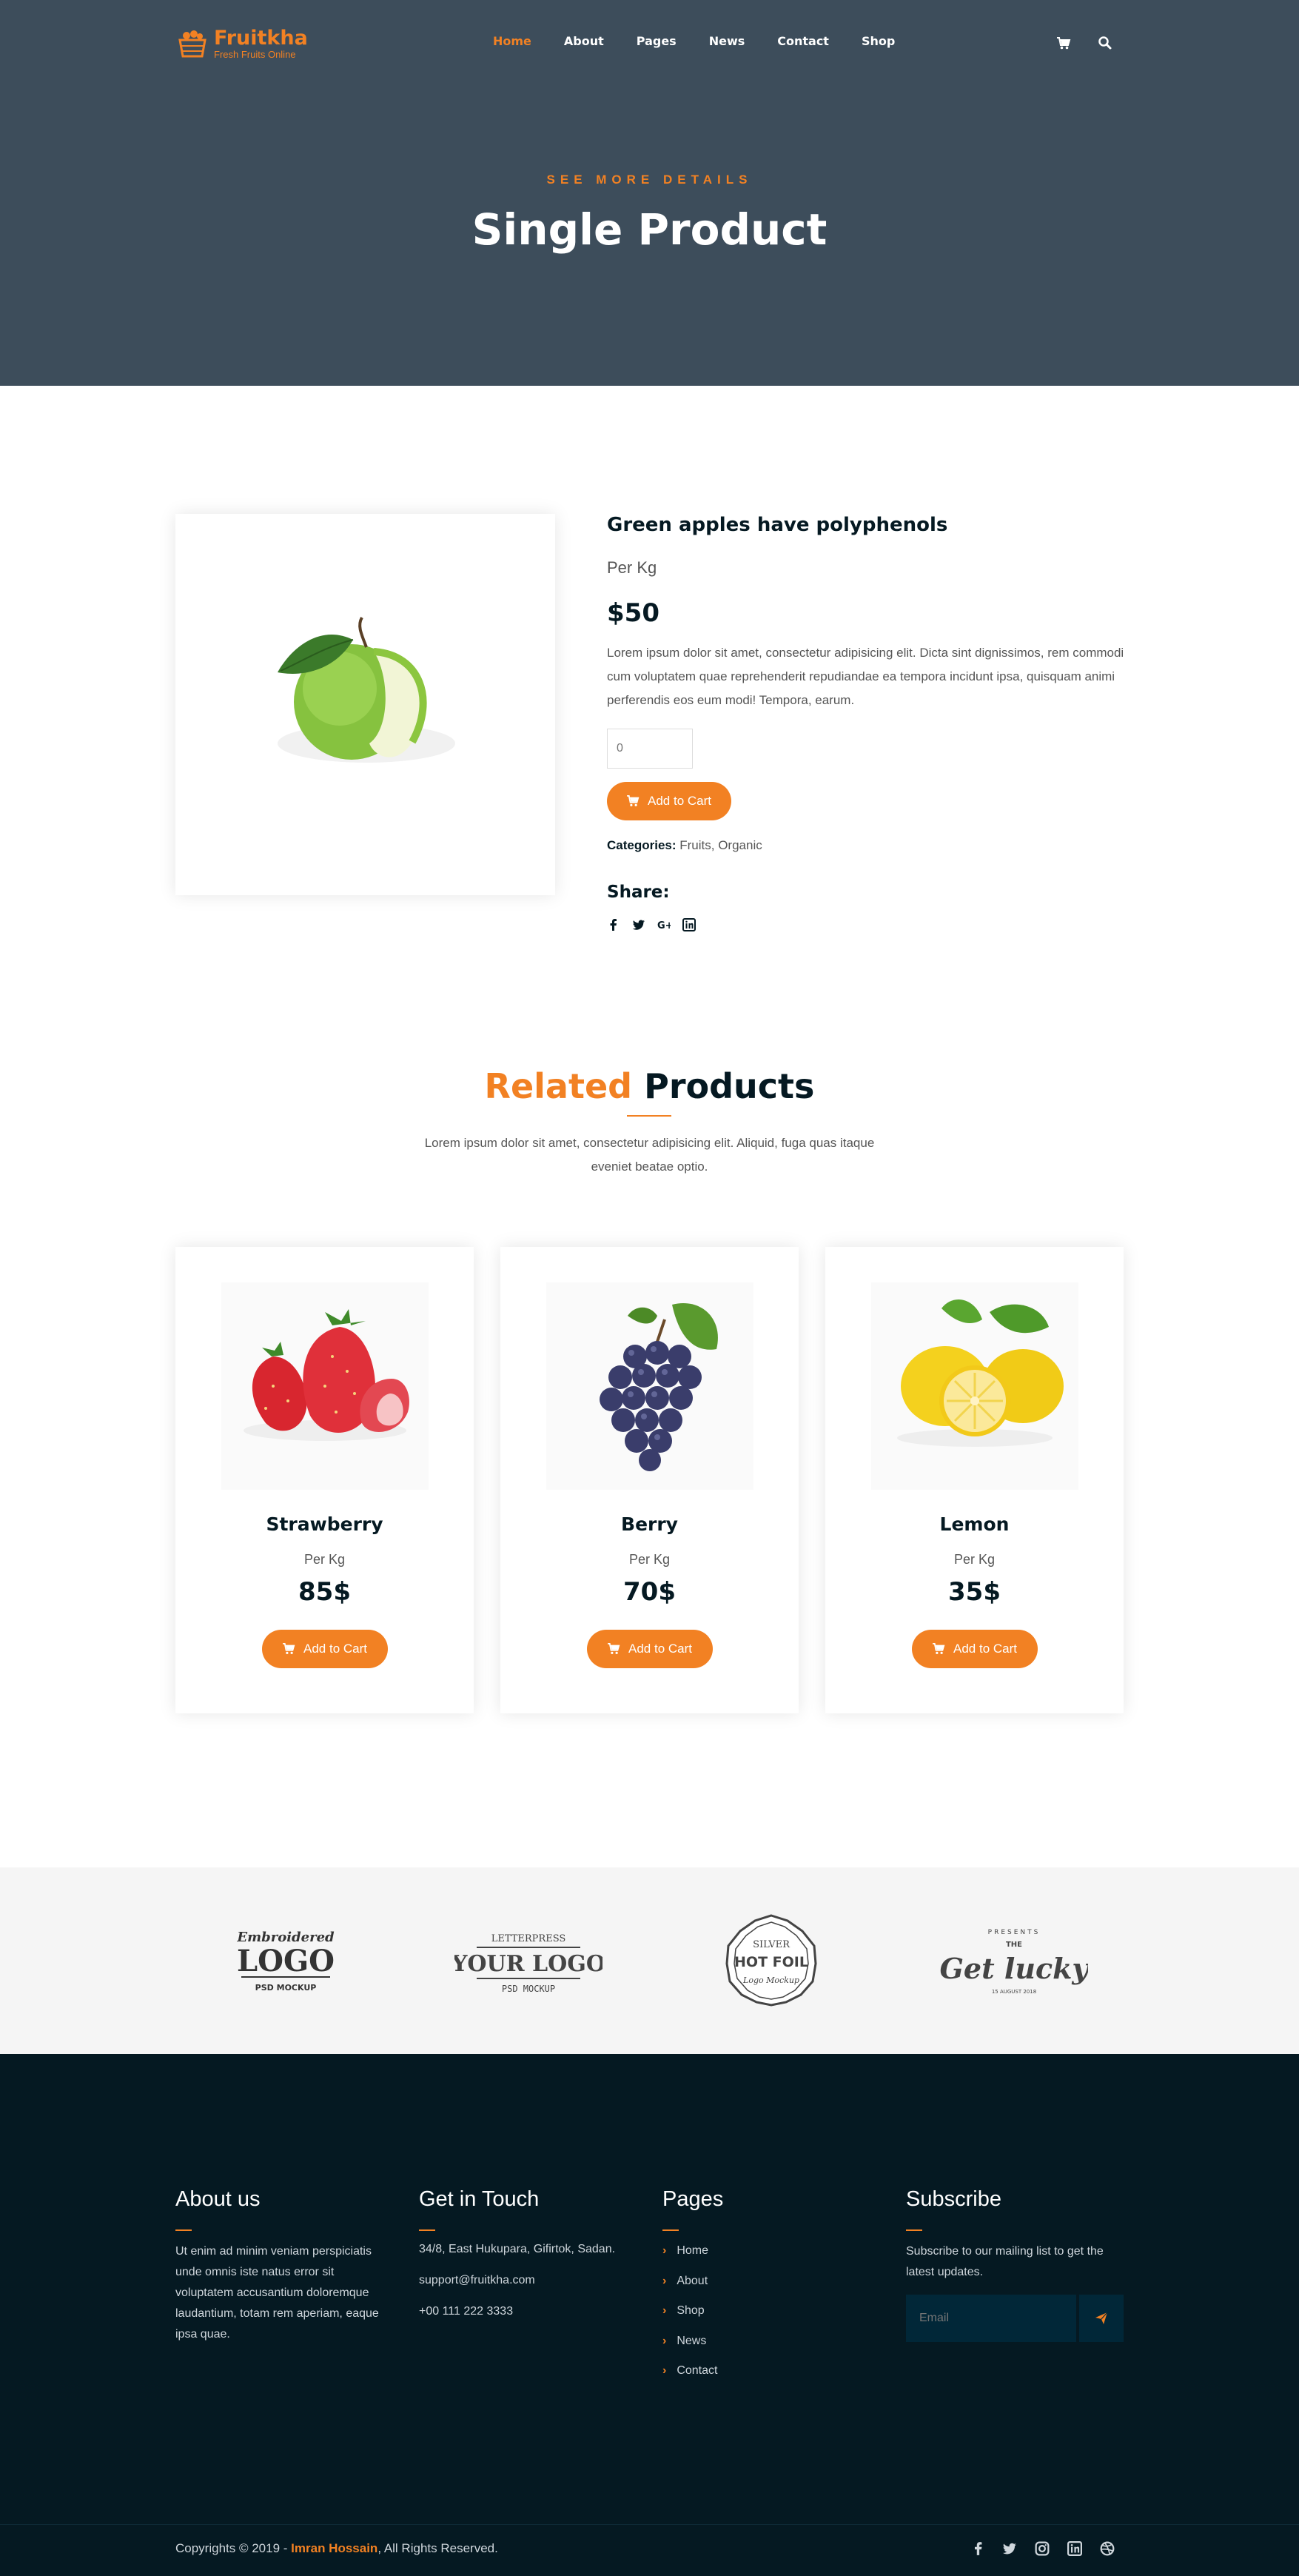 Image resolution: width=1299 pixels, height=2576 pixels. What do you see at coordinates (1014, 1968) in the screenshot?
I see `svg-text: Get lucky` at bounding box center [1014, 1968].